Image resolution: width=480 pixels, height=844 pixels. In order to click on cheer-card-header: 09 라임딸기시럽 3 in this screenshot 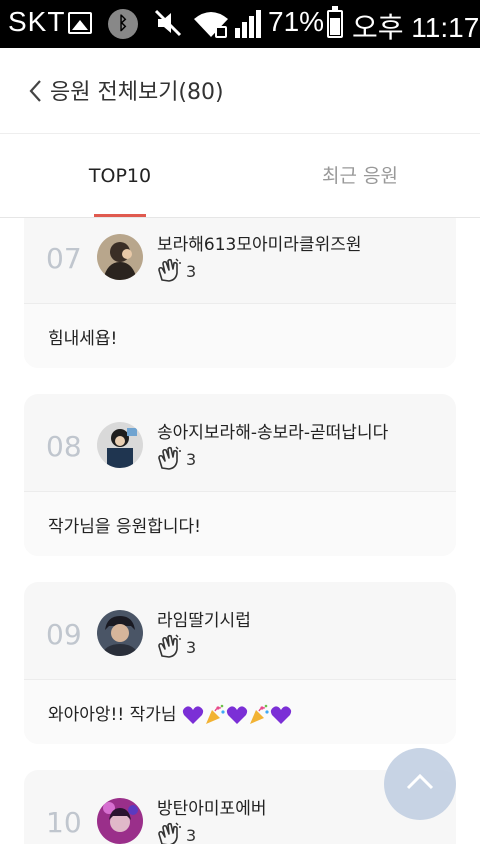, I will do `click(240, 631)`.